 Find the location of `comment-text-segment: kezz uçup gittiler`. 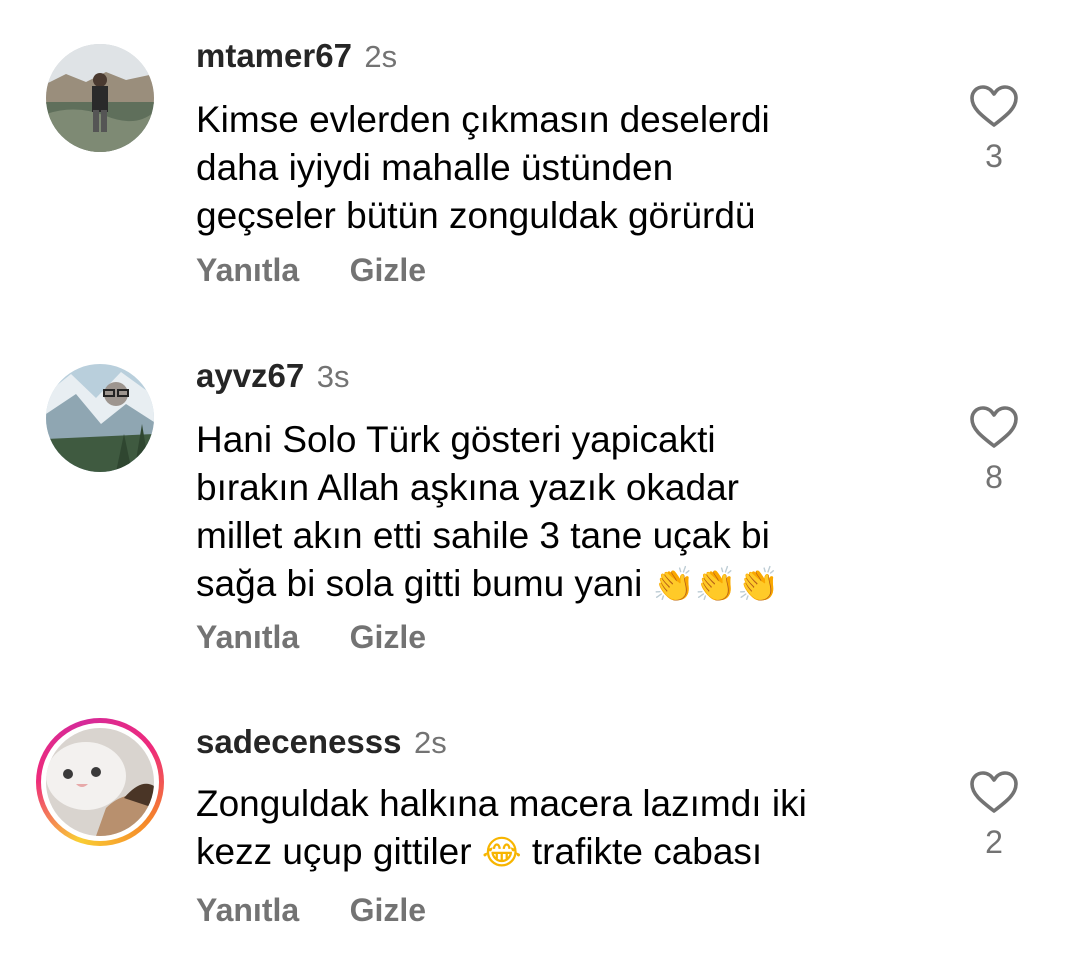

comment-text-segment: kezz uçup gittiler is located at coordinates (334, 851).